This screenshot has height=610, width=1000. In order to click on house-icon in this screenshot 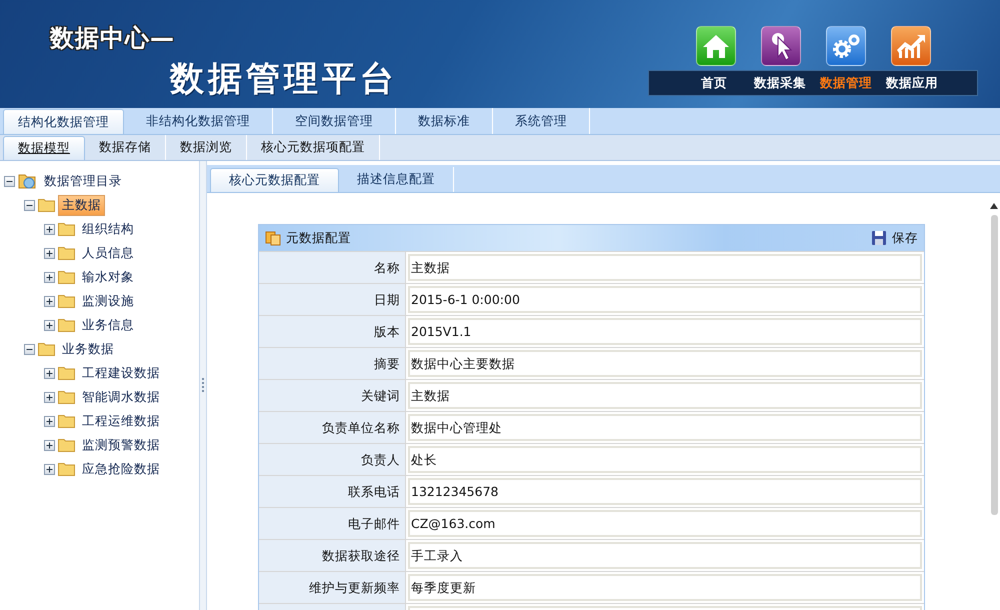, I will do `click(716, 46)`.